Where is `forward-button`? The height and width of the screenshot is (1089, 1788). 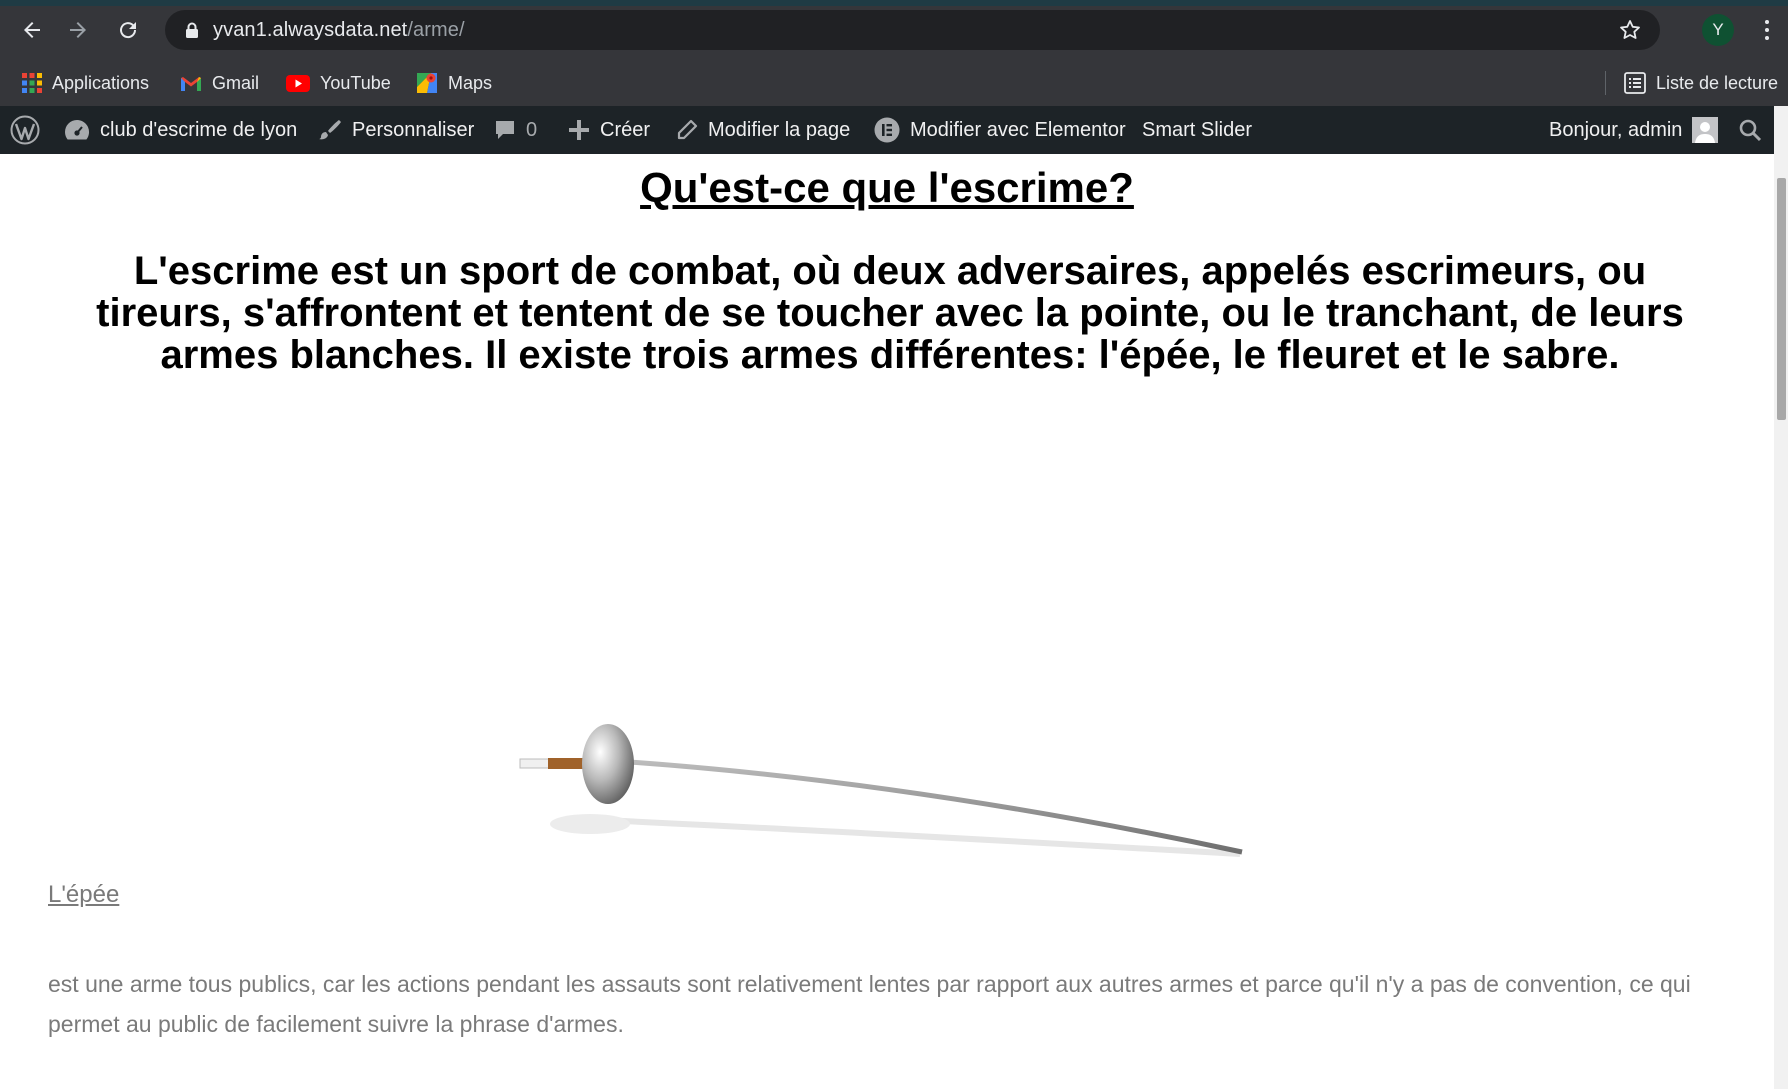
forward-button is located at coordinates (78, 30).